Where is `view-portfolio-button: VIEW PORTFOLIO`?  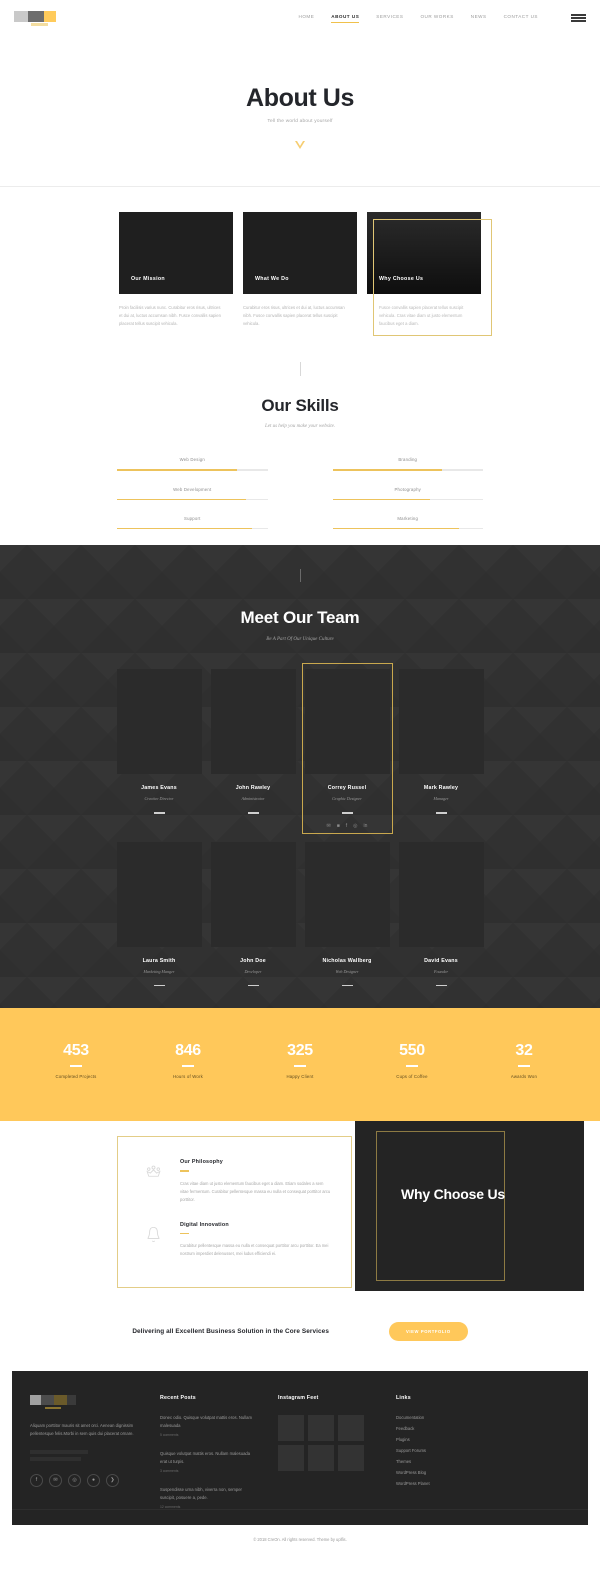
view-portfolio-button: VIEW PORTFOLIO is located at coordinates (428, 1332).